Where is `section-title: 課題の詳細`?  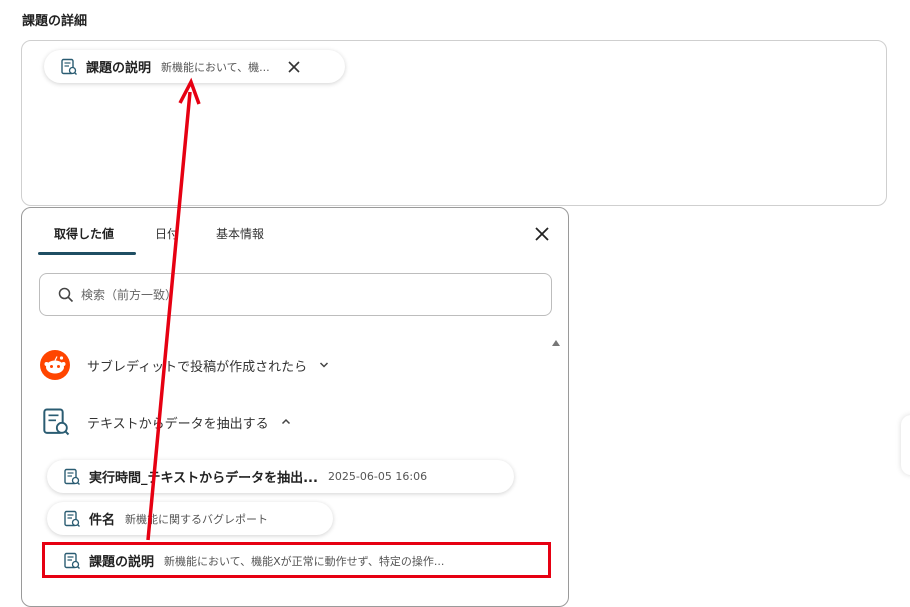
section-title: 課題の詳細 is located at coordinates (55, 21).